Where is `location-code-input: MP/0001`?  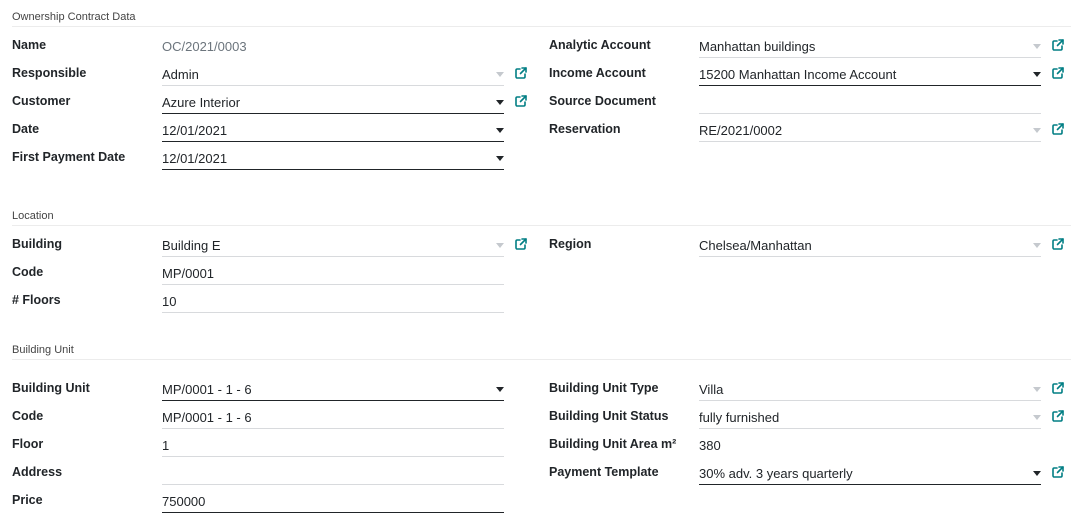 location-code-input: MP/0001 is located at coordinates (333, 273).